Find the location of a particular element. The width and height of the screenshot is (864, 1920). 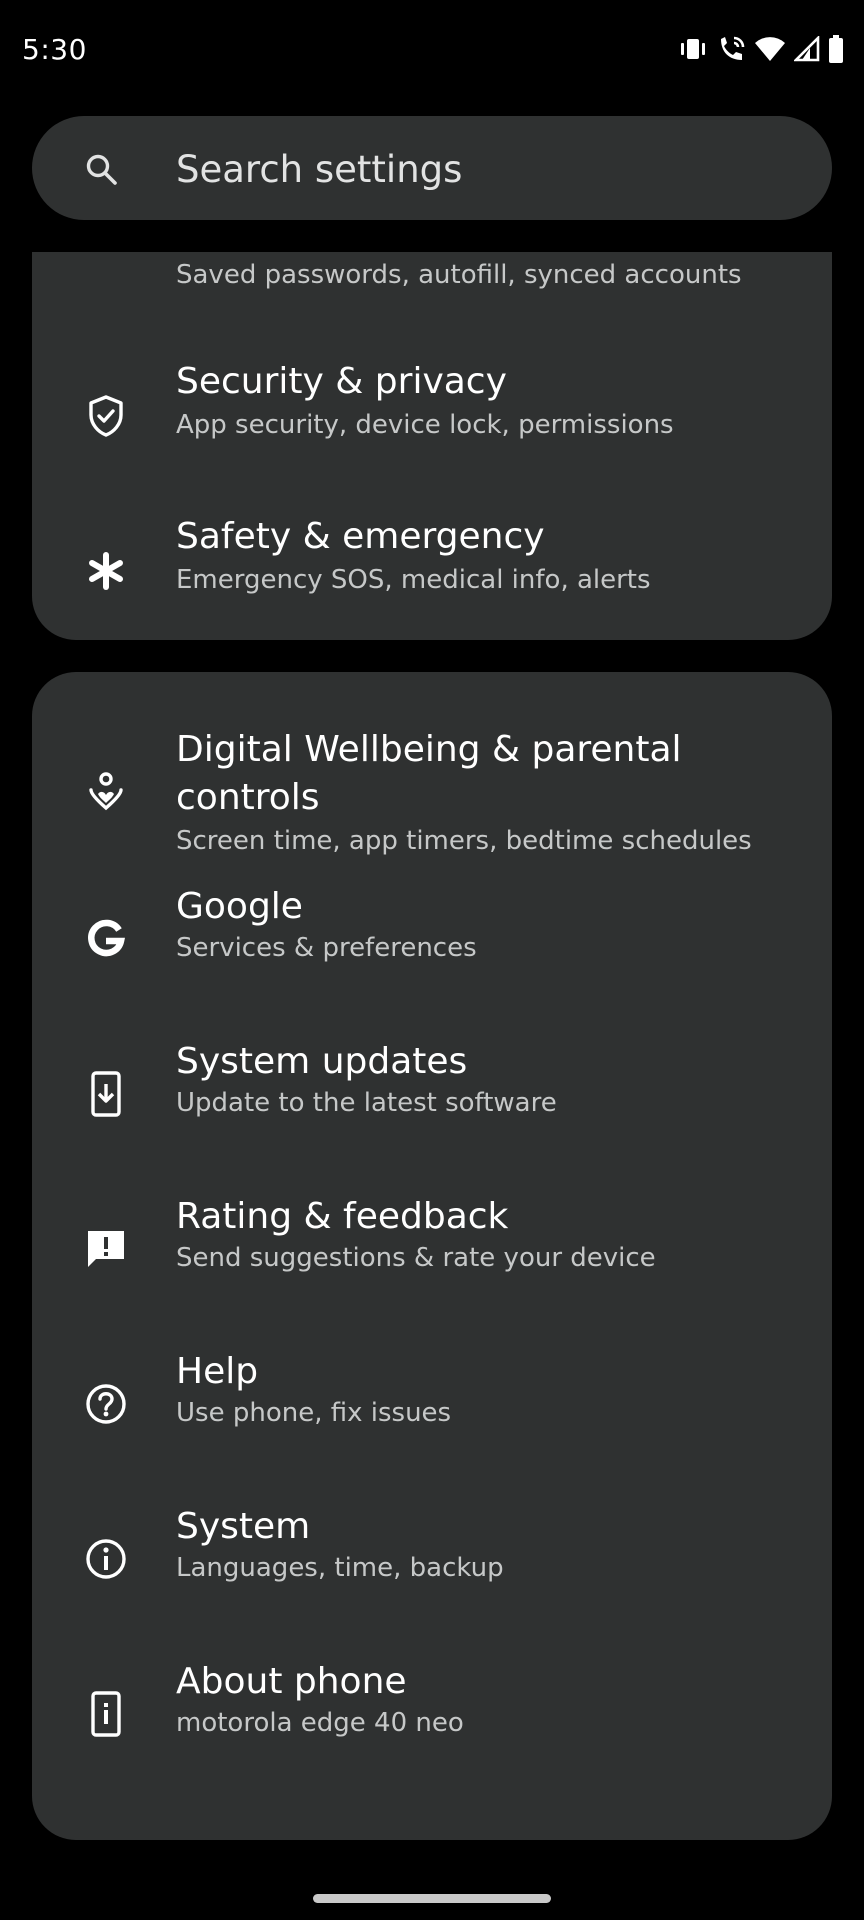

google-icon is located at coordinates (106, 939).